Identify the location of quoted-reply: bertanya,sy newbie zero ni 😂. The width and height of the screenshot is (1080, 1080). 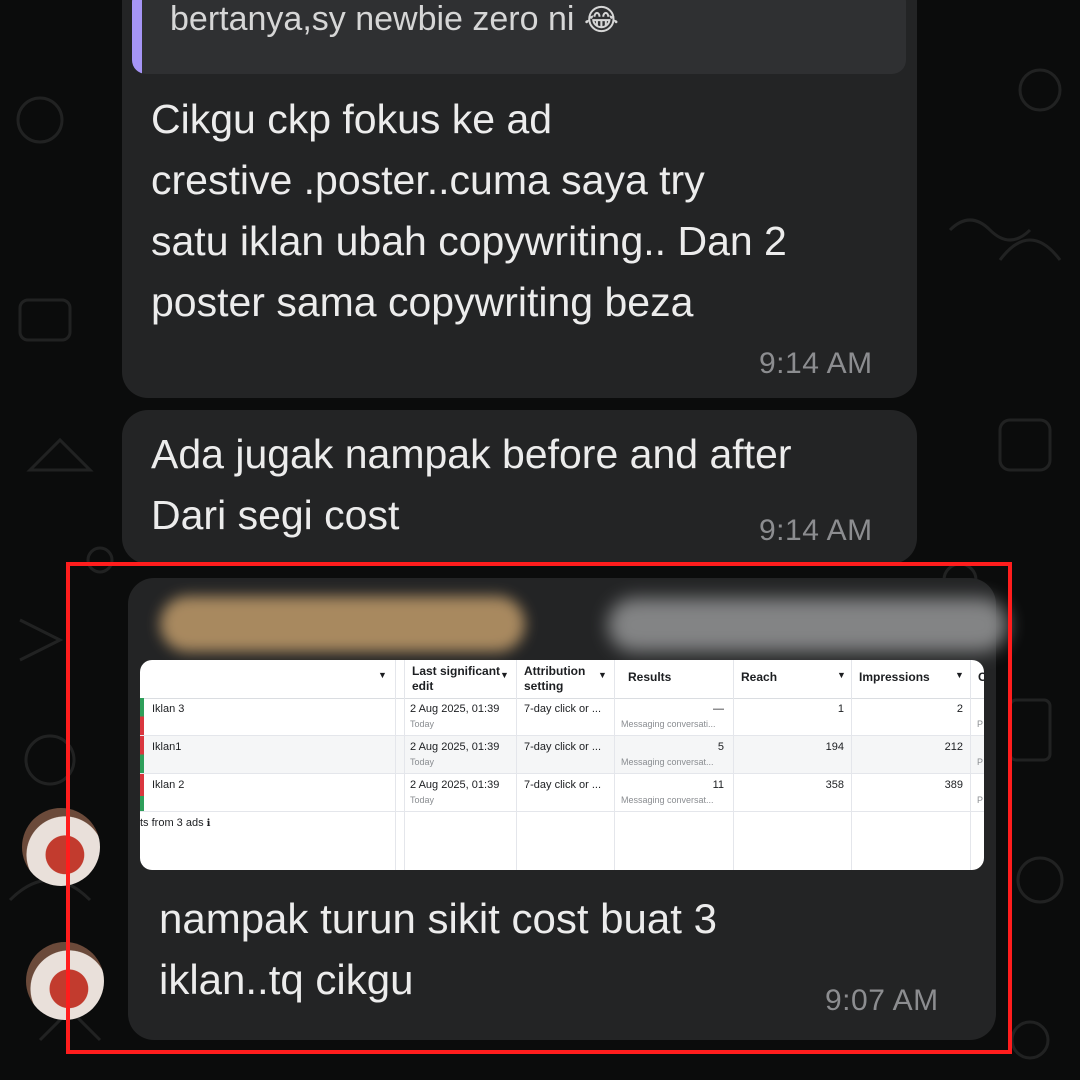
(519, 37).